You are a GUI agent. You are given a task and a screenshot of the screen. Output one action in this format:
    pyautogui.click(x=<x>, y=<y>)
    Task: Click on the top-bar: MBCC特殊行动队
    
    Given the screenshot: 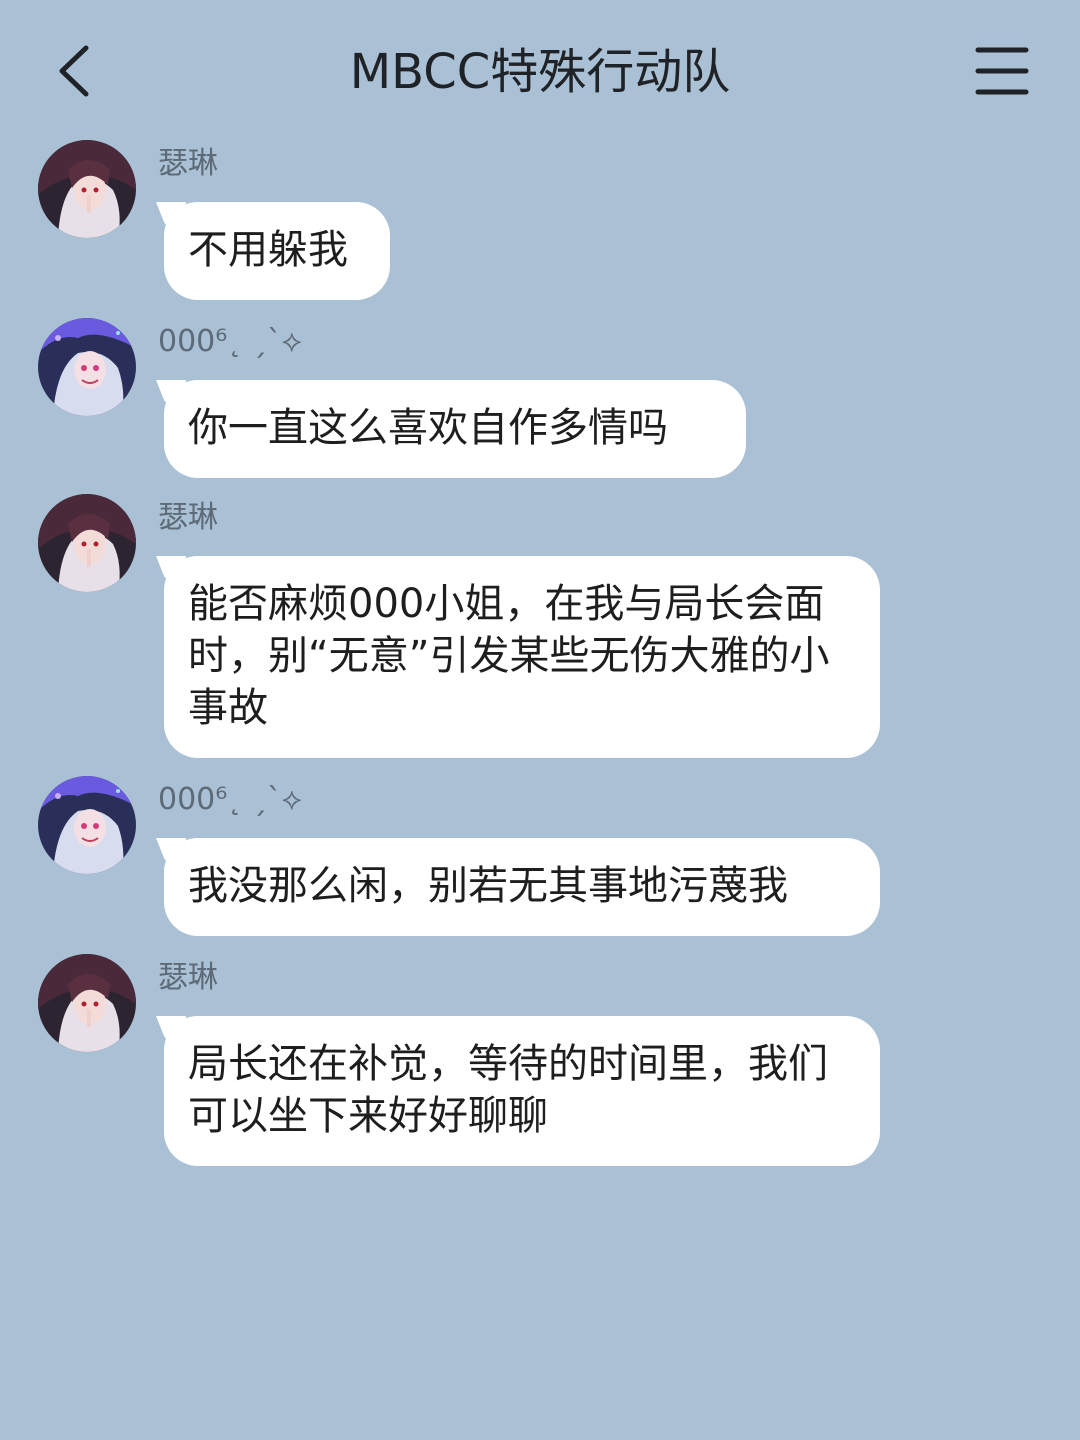 What is the action you would take?
    pyautogui.click(x=540, y=70)
    